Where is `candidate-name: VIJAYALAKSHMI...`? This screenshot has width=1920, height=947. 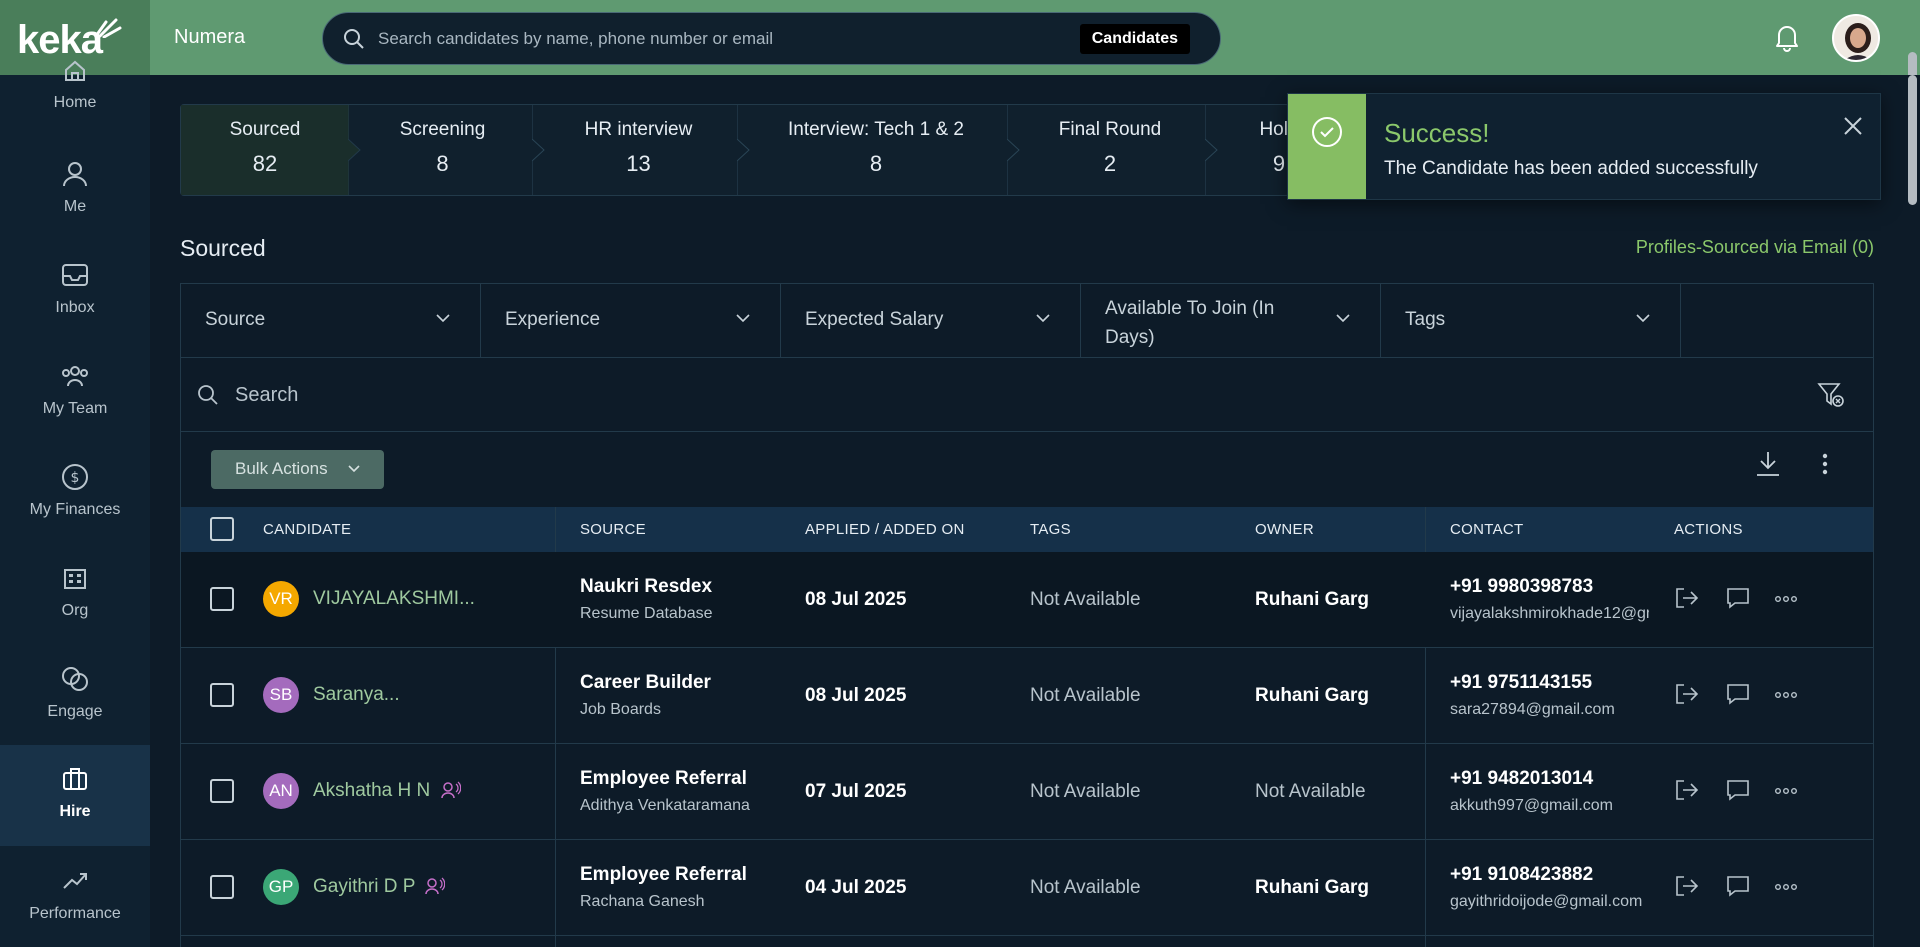 candidate-name: VIJAYALAKSHMI... is located at coordinates (394, 599).